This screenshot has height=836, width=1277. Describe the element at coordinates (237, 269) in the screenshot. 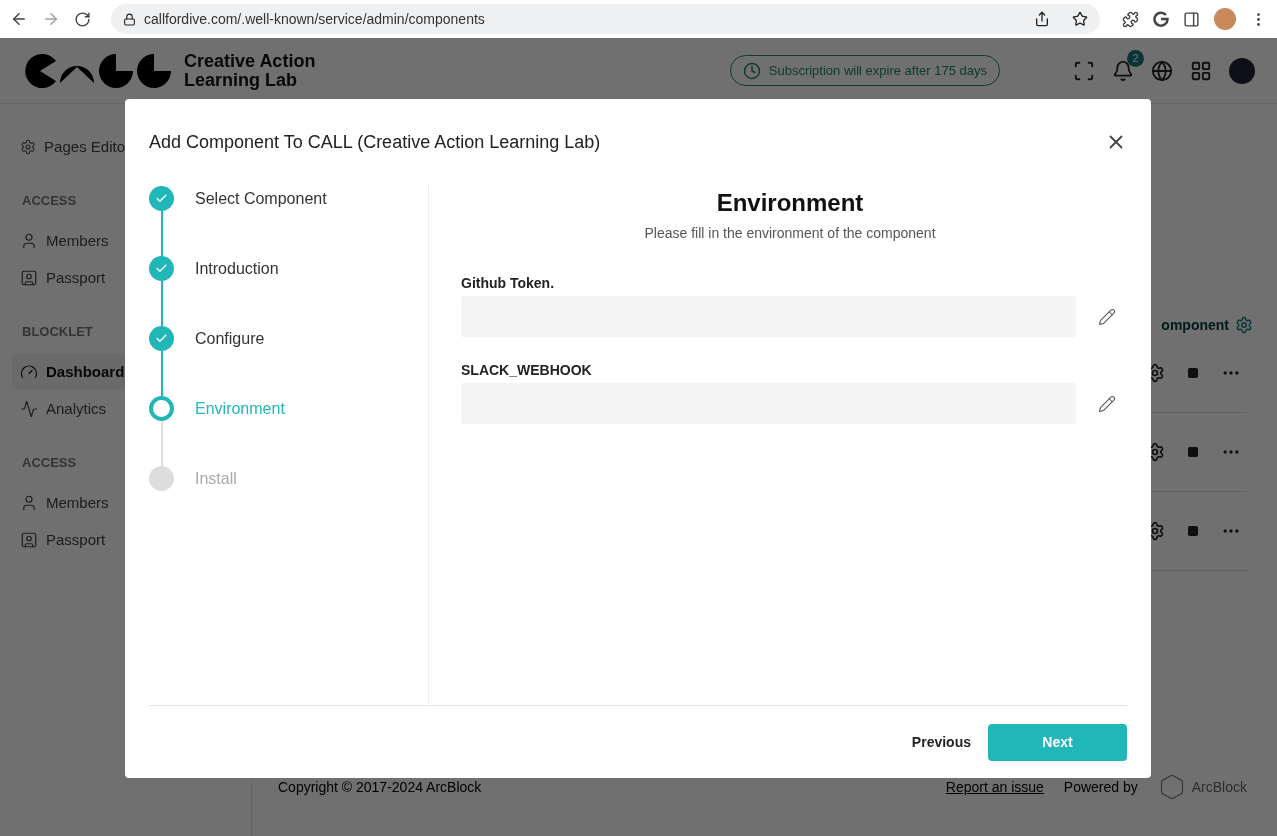

I see `step-label: Introduction` at that location.